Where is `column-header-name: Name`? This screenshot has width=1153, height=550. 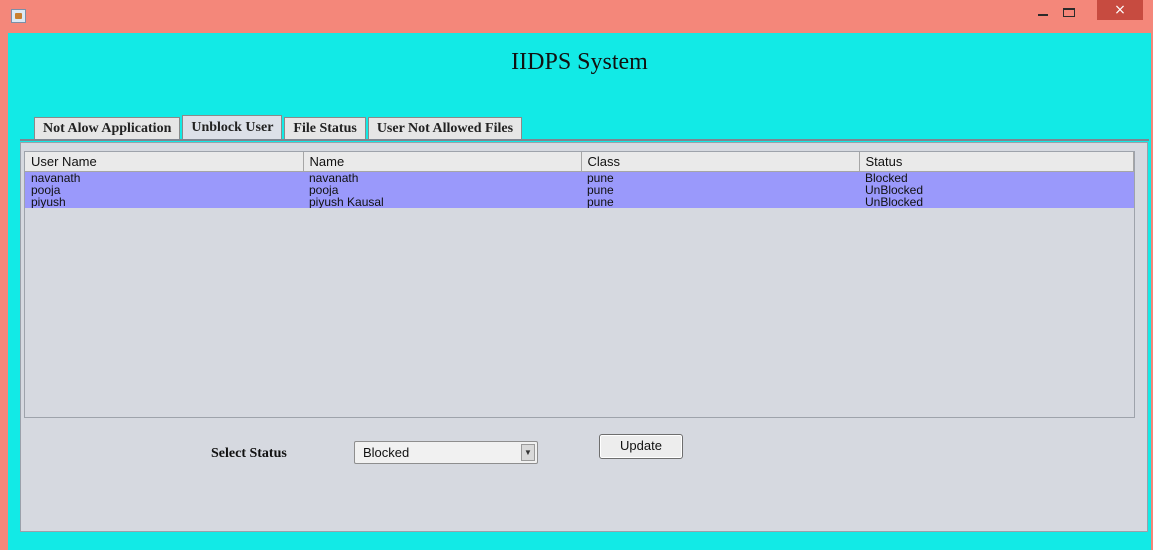
column-header-name: Name is located at coordinates (442, 162).